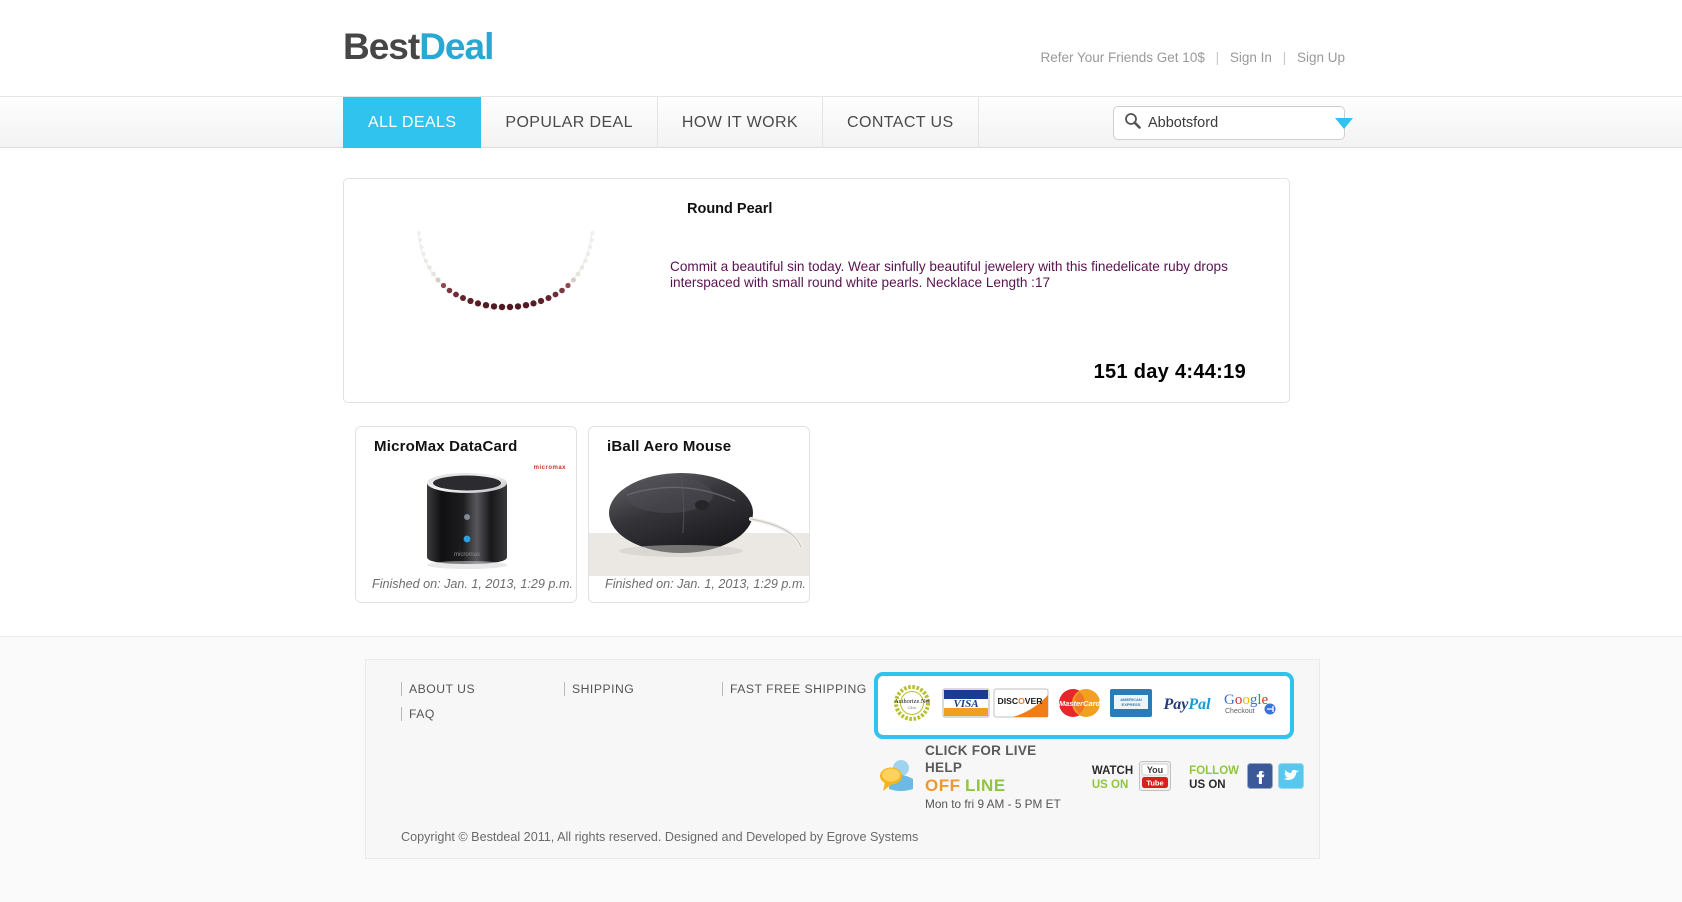 Image resolution: width=1682 pixels, height=902 pixels. I want to click on mastercard-icon: MasterCard, so click(1079, 705).